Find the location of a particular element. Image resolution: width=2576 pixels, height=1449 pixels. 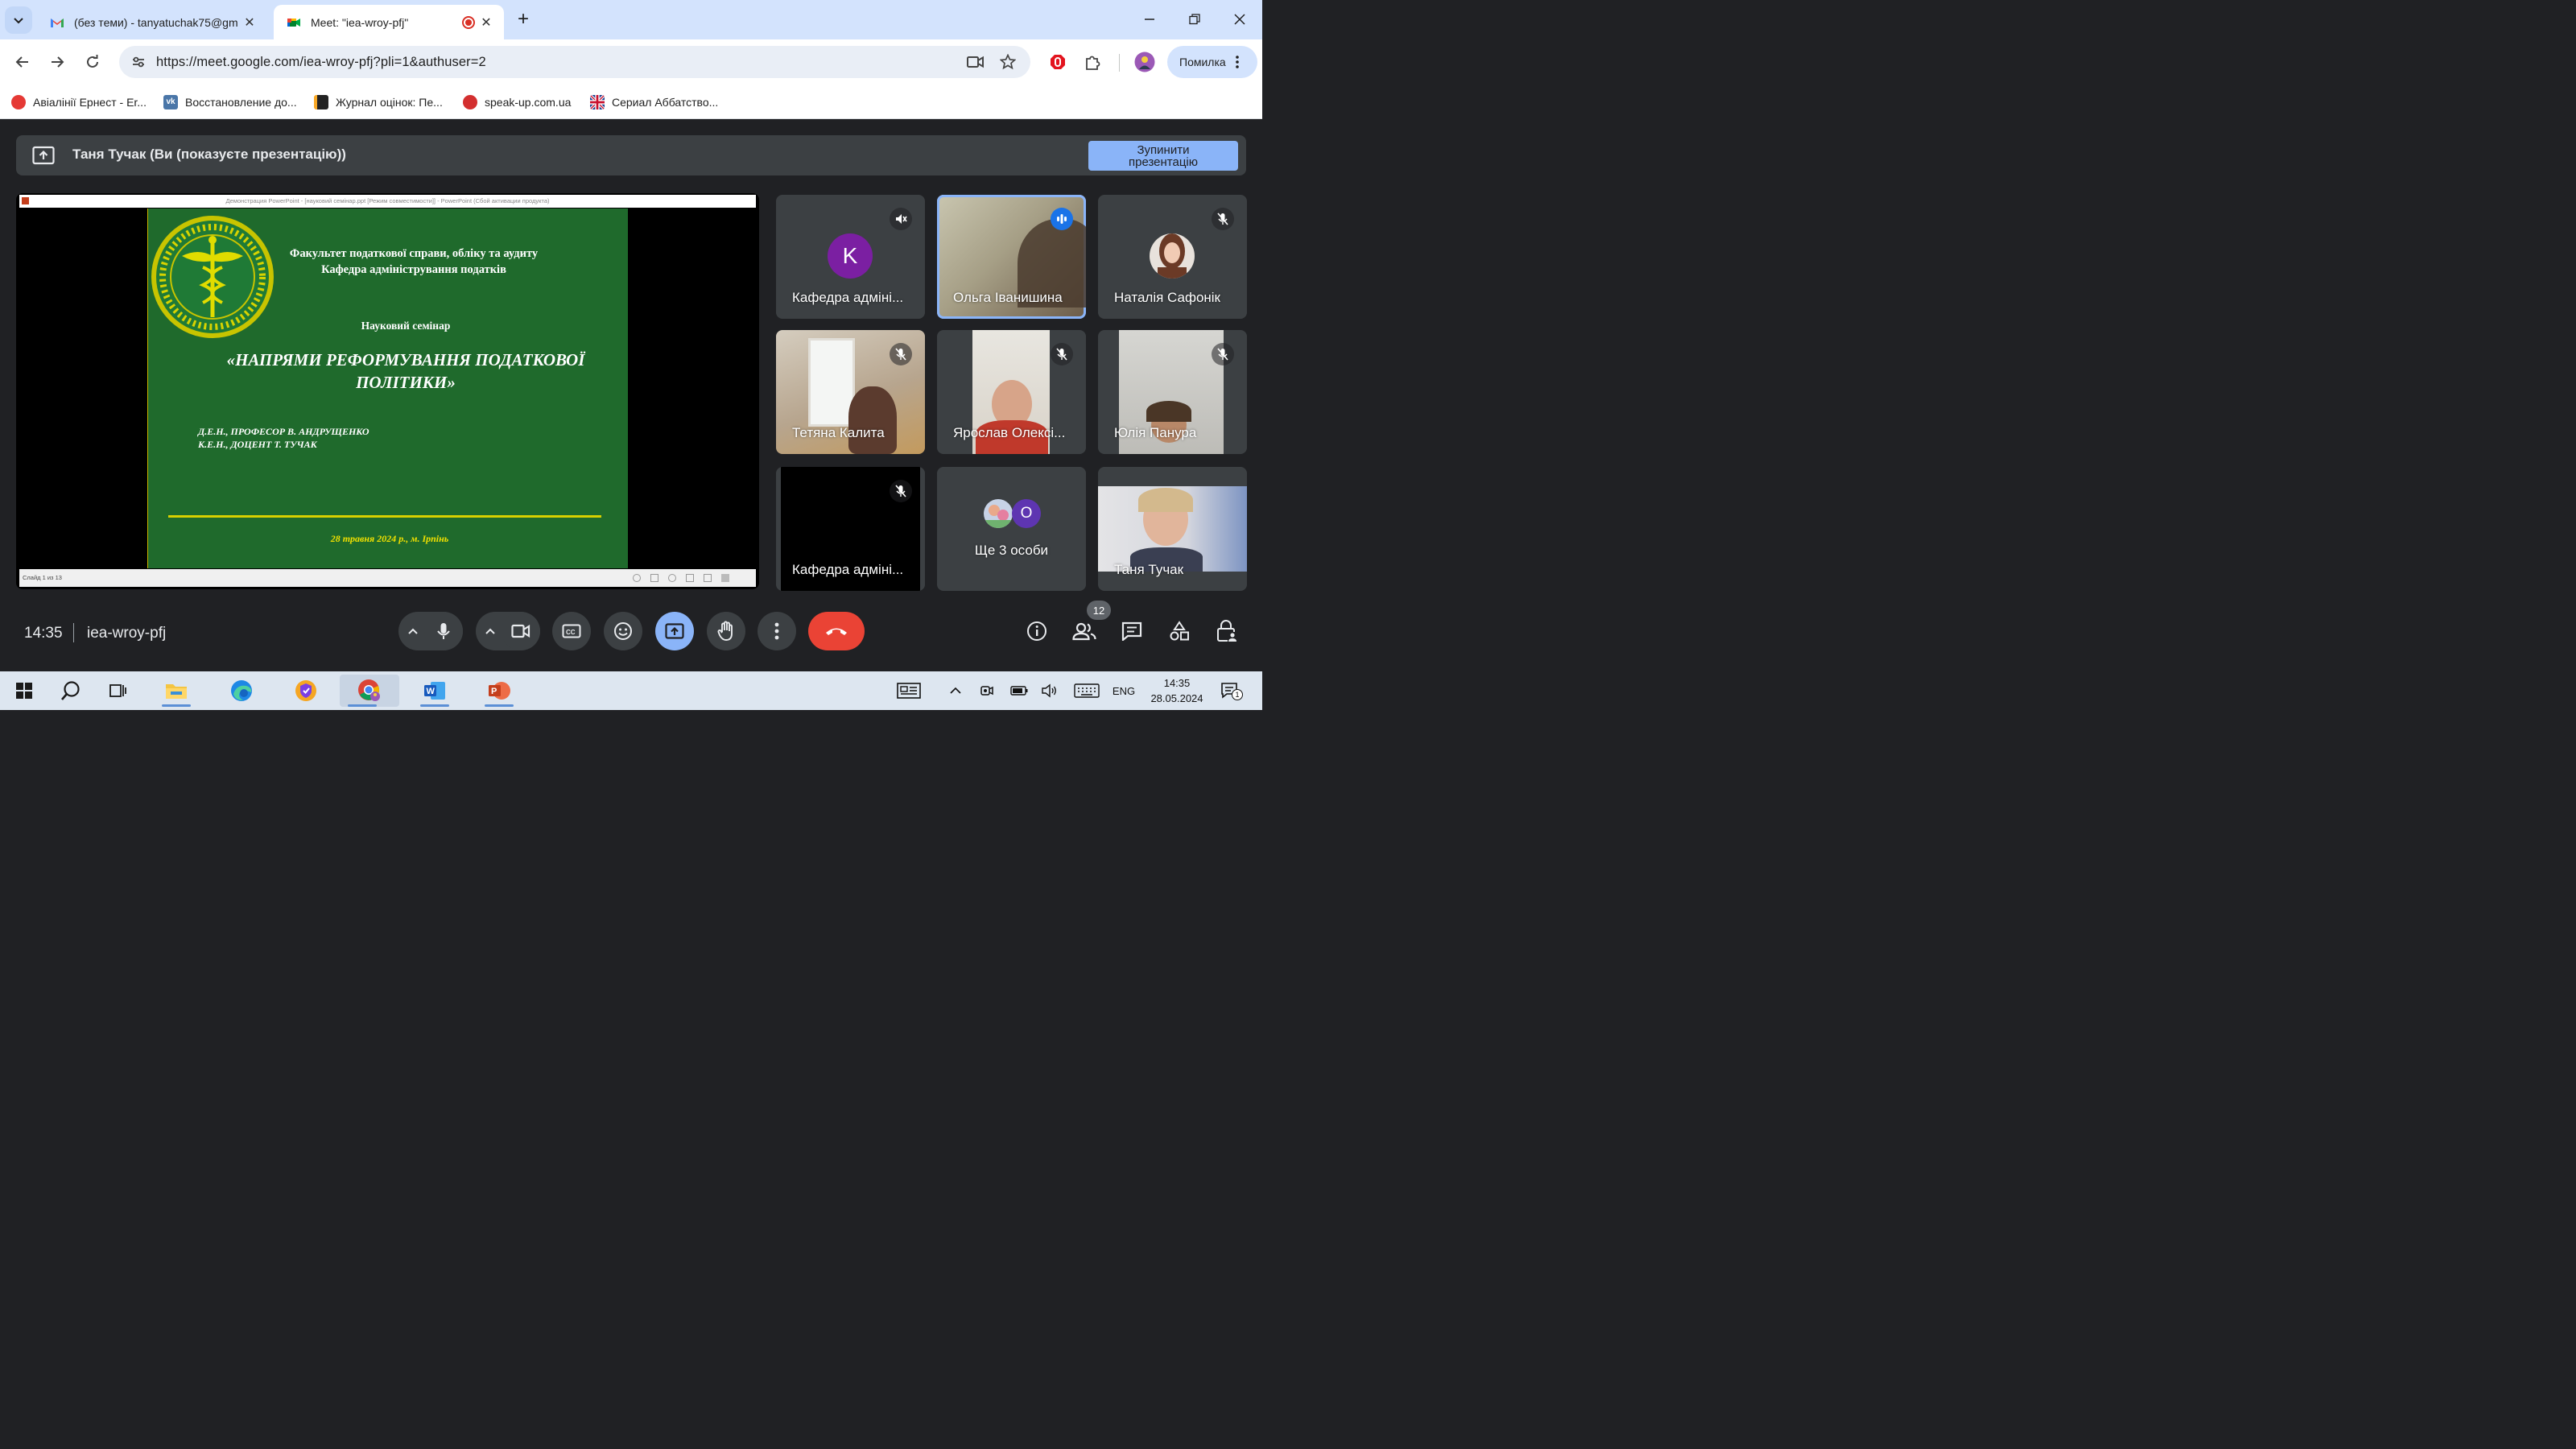

profile-avatar is located at coordinates (1144, 62).